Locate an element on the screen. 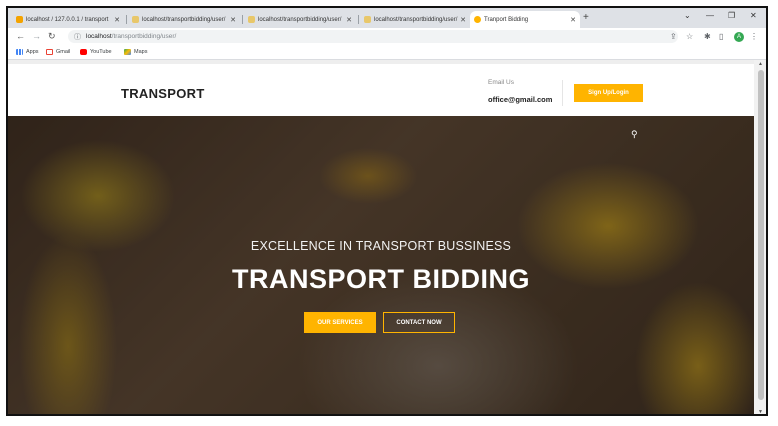 This screenshot has height=426, width=778. bookmarks-bar: Apps Gmail YouTube Maps is located at coordinates (387, 53).